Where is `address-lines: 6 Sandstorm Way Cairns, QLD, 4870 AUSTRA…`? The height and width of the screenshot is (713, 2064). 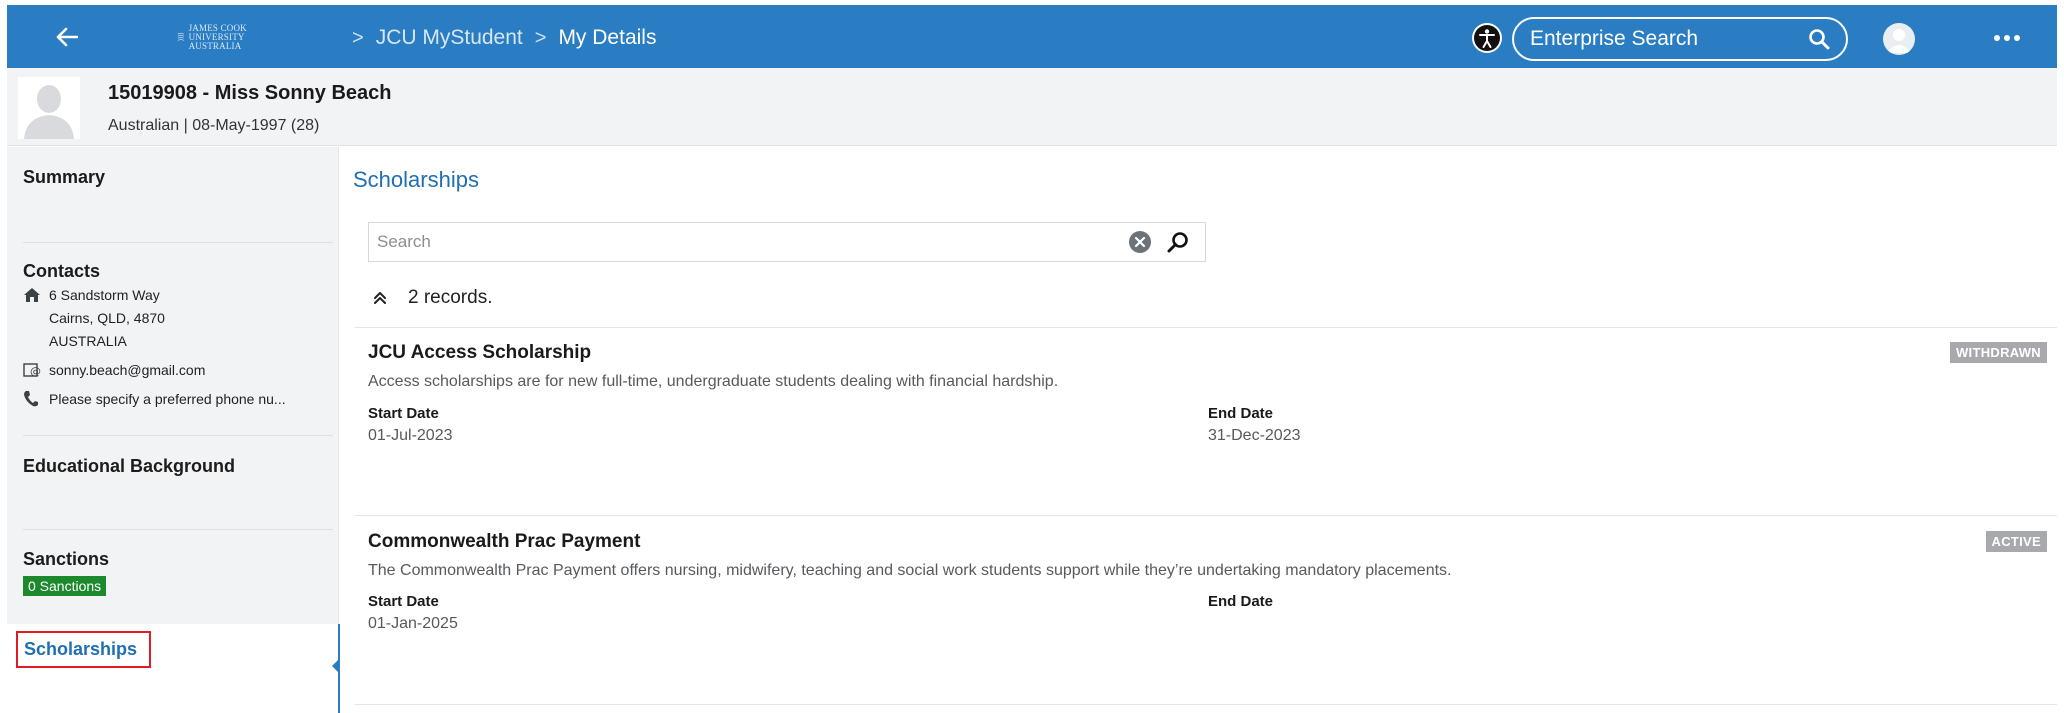
address-lines: 6 Sandstorm Way Cairns, QLD, 4870 AUSTRA… is located at coordinates (107, 318).